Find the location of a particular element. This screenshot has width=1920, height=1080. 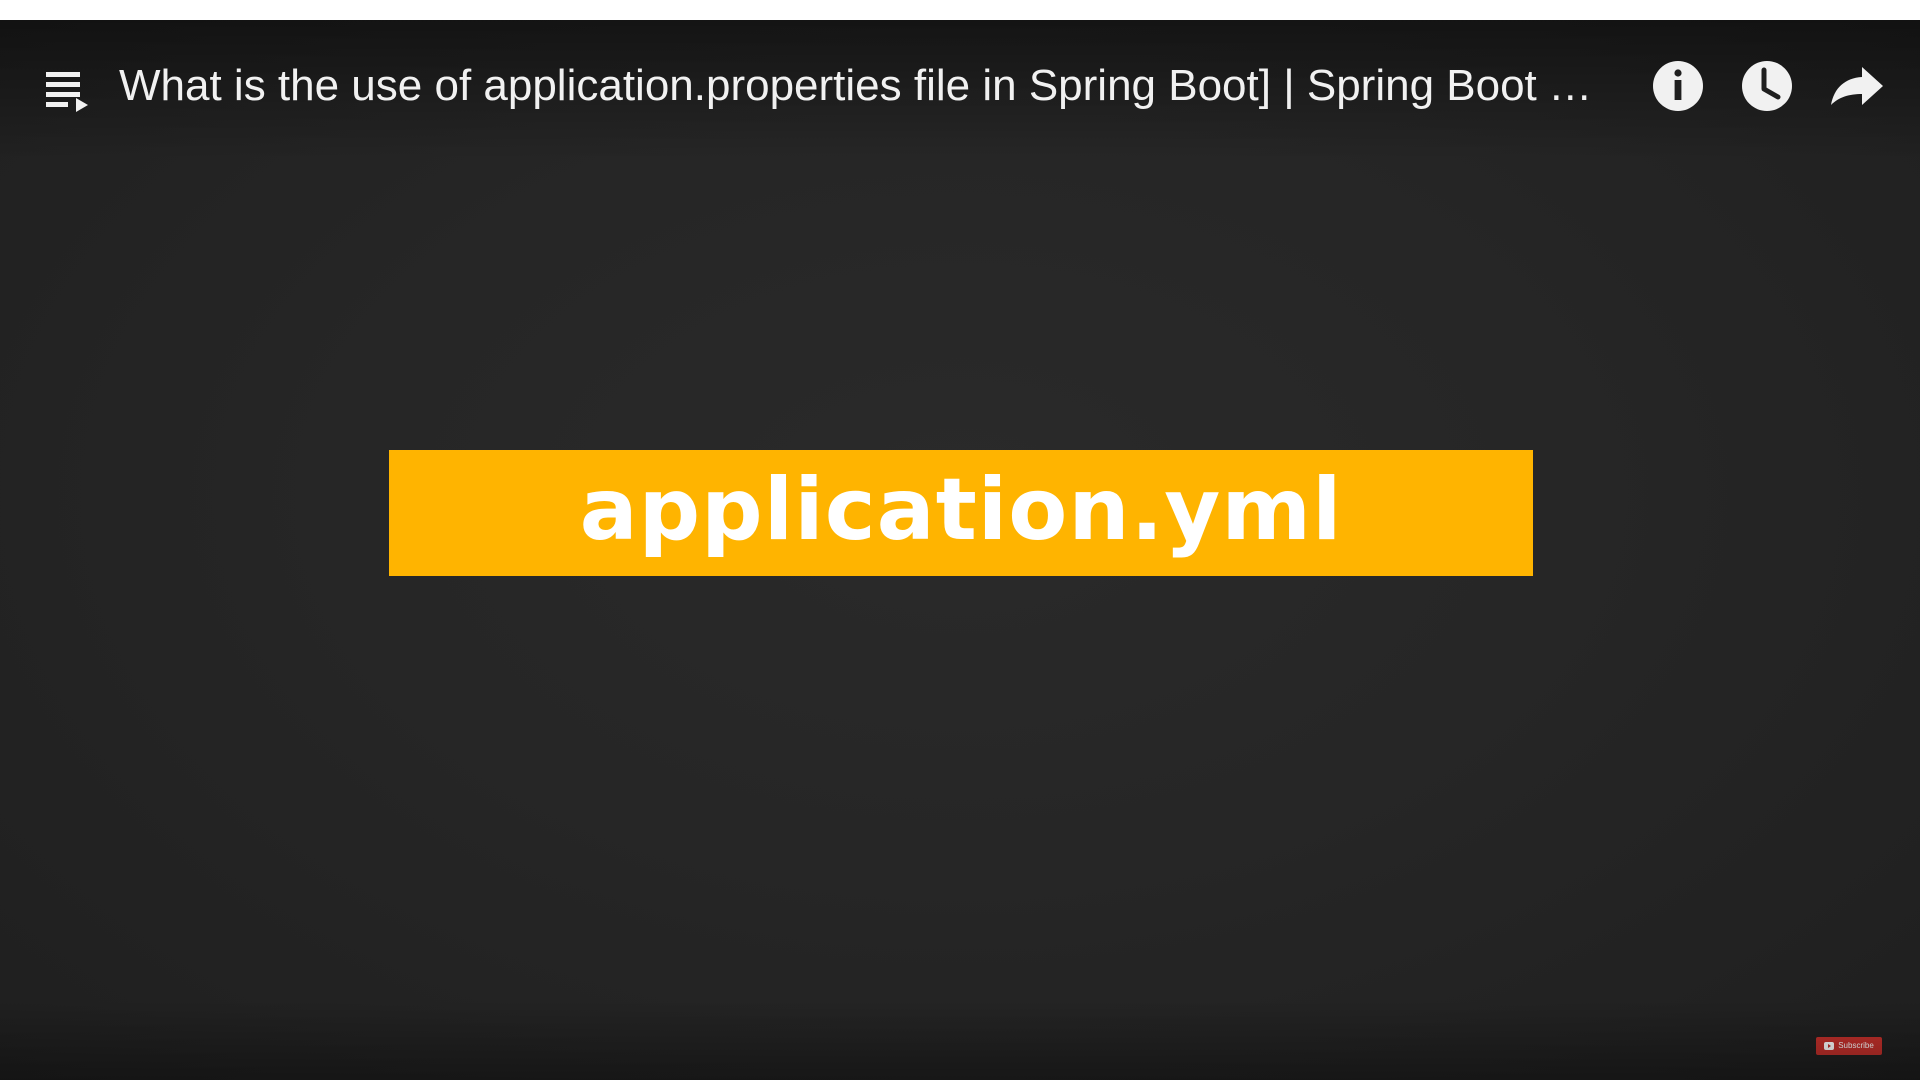

subscribe-watermark-button: Subscribe is located at coordinates (1849, 1046).